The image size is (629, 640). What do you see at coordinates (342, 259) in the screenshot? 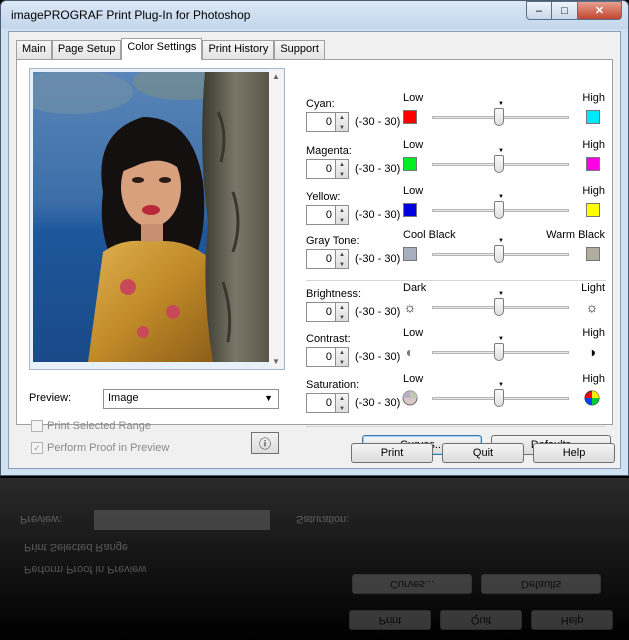
I see `gray-tone-spinner: ▲ ▼` at bounding box center [342, 259].